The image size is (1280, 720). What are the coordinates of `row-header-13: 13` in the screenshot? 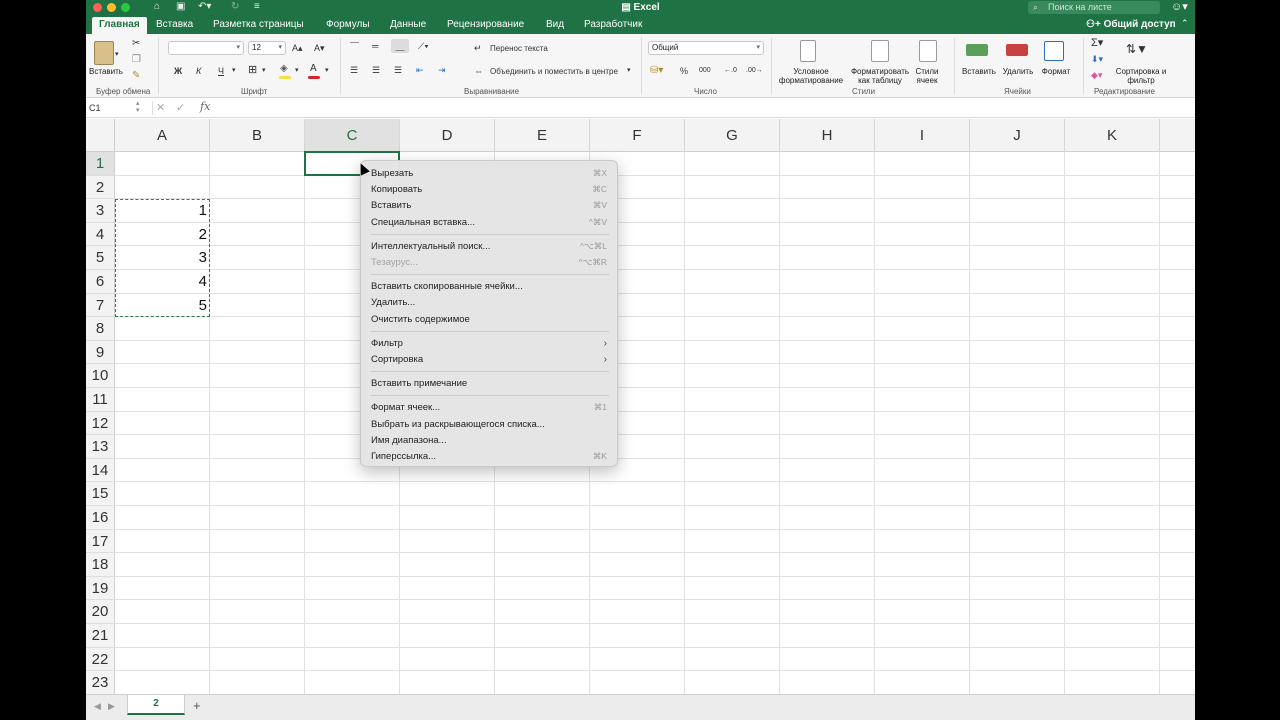 It's located at (100, 447).